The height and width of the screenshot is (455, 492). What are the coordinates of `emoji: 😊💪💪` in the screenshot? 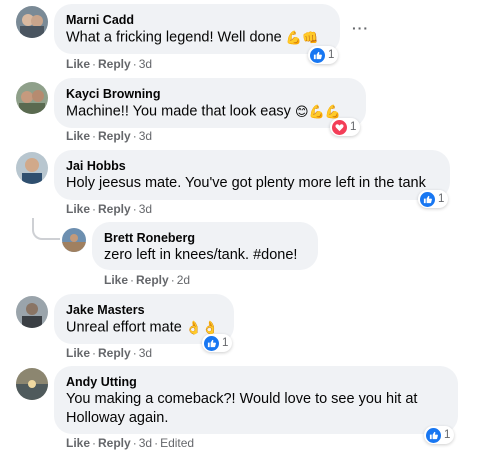 It's located at (317, 111).